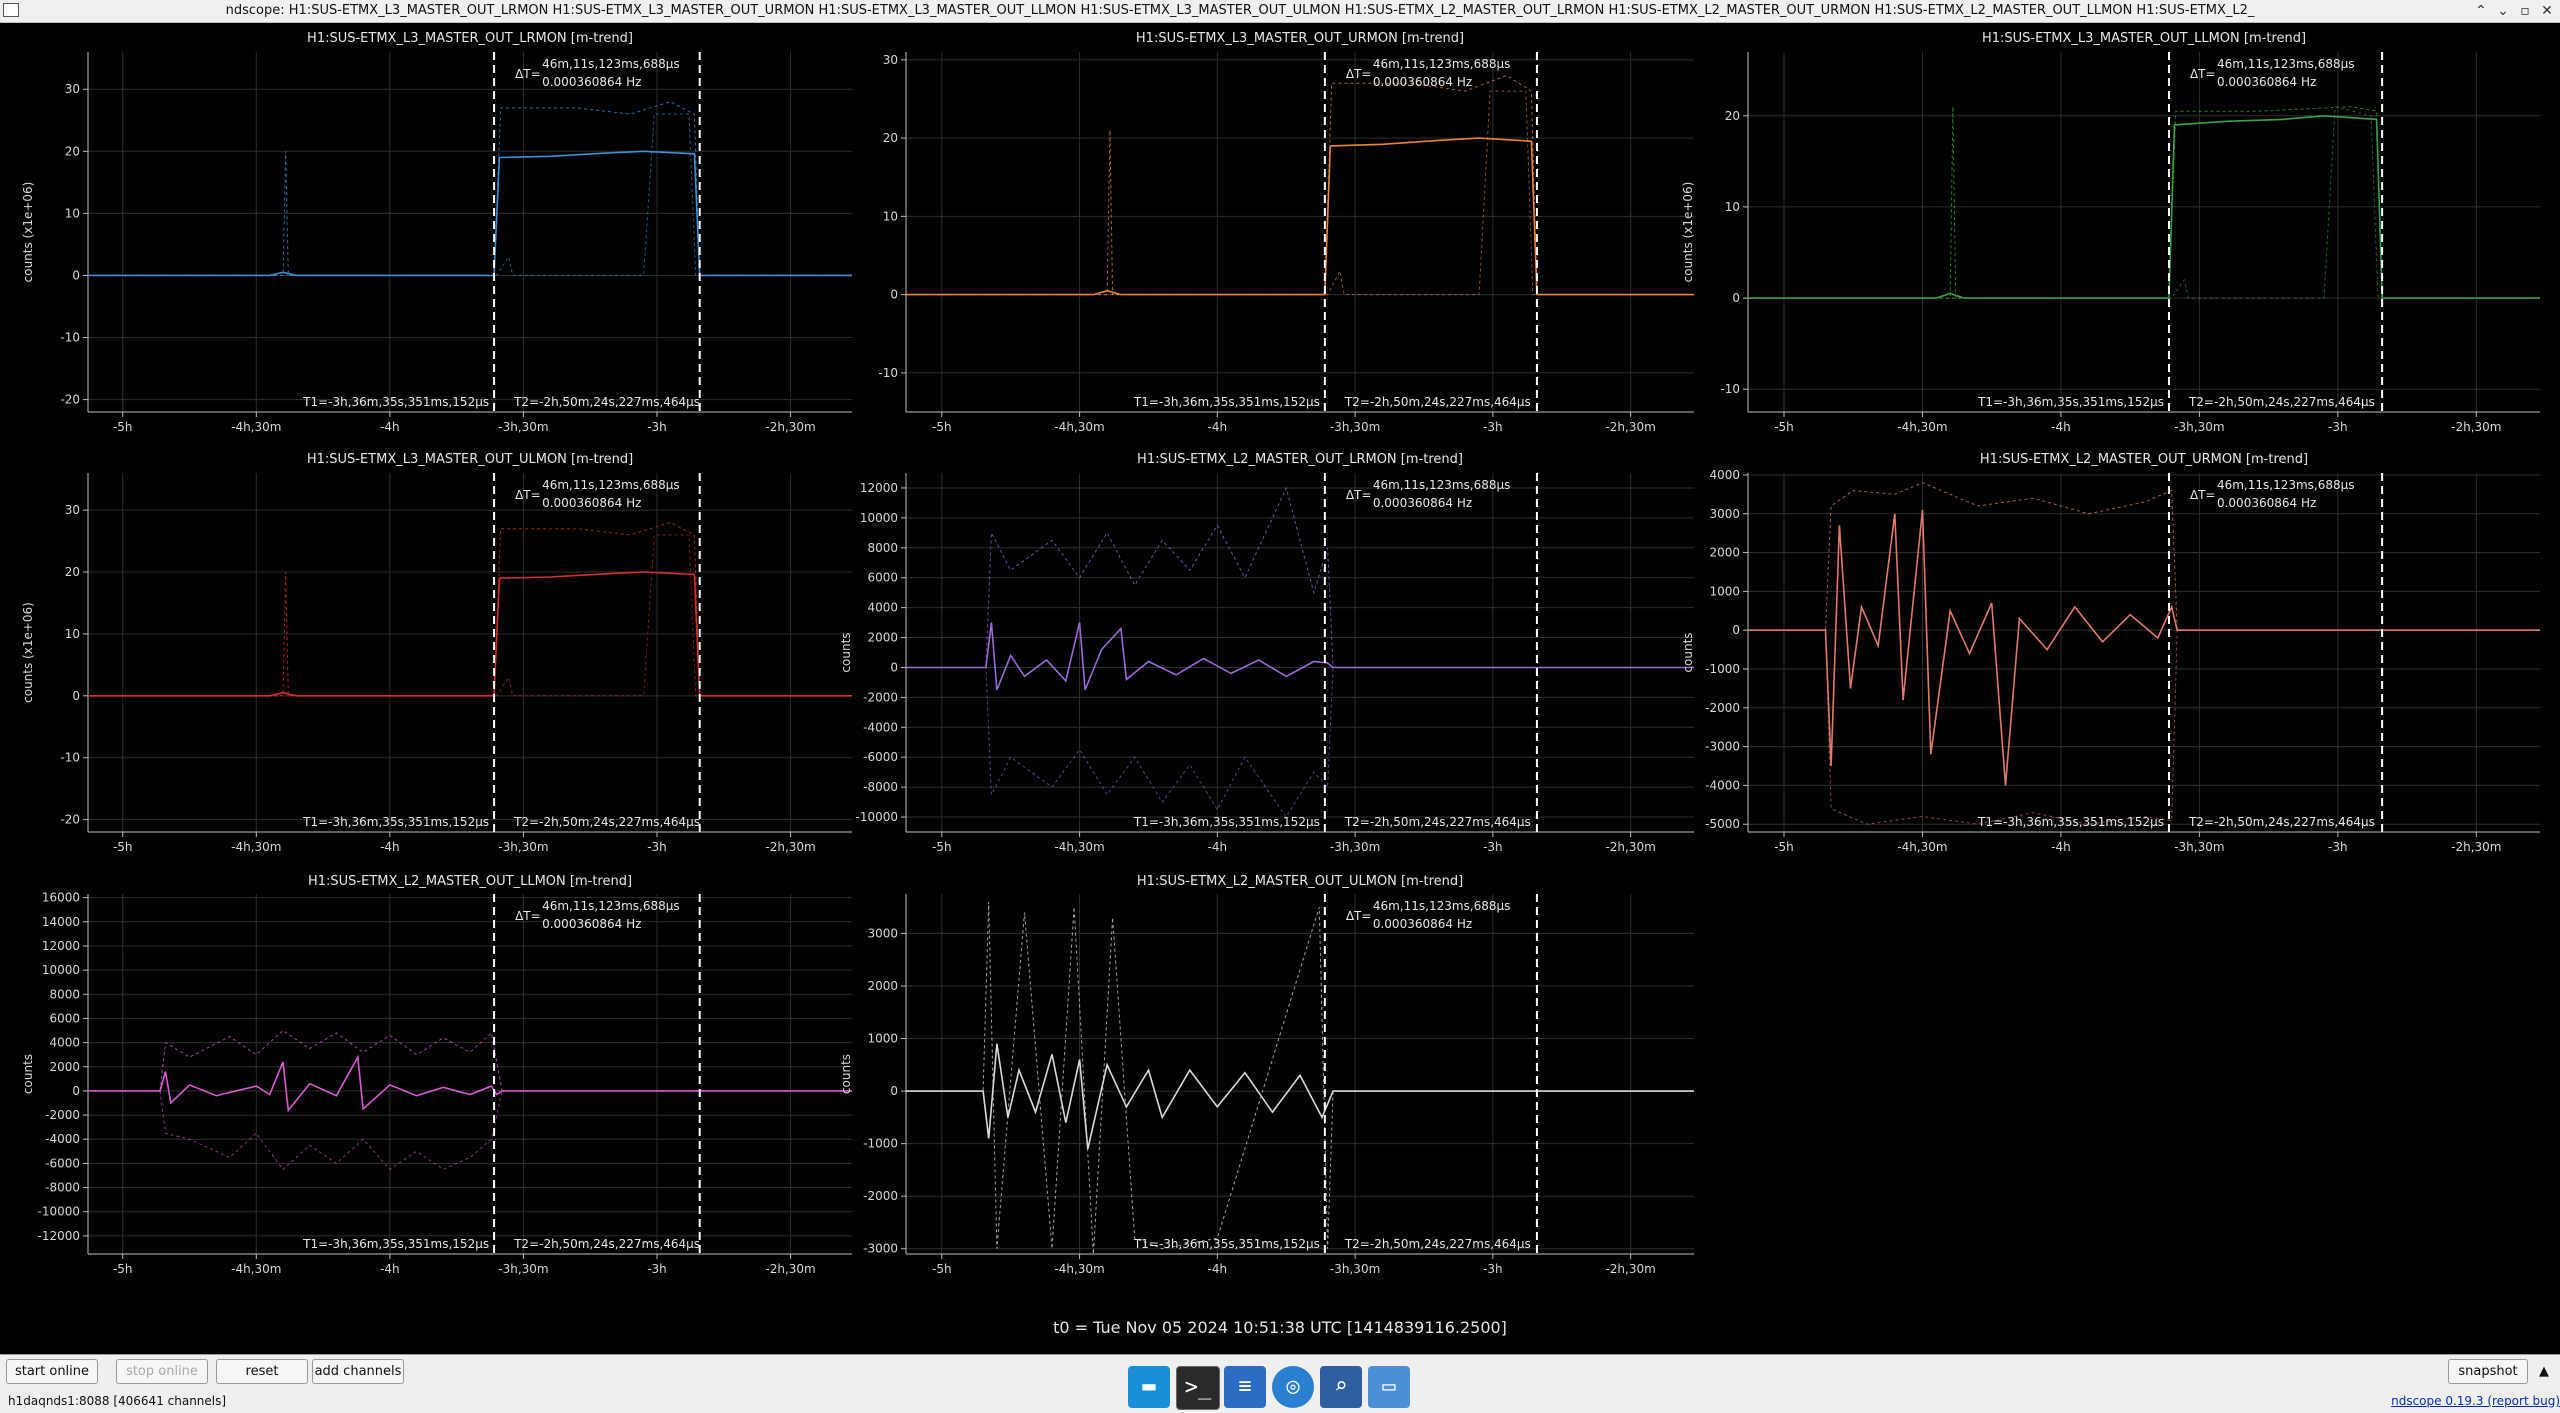 The height and width of the screenshot is (1413, 2560). What do you see at coordinates (1732, 207) in the screenshot?
I see `y-tick-label: 10` at bounding box center [1732, 207].